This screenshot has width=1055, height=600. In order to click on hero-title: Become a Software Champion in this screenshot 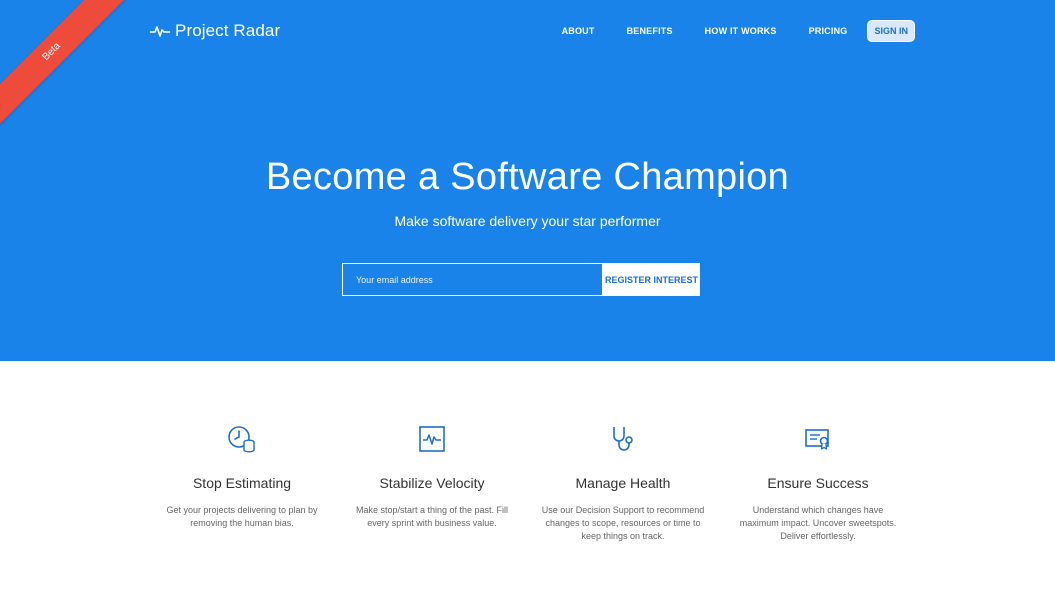, I will do `click(527, 177)`.